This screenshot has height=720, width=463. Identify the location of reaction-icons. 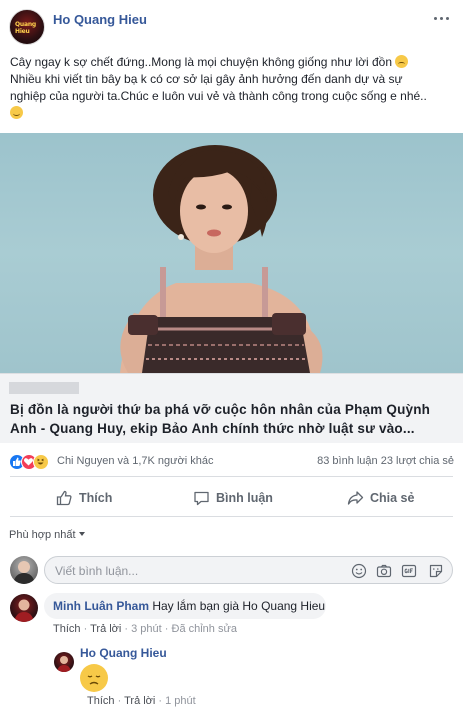
(31, 462).